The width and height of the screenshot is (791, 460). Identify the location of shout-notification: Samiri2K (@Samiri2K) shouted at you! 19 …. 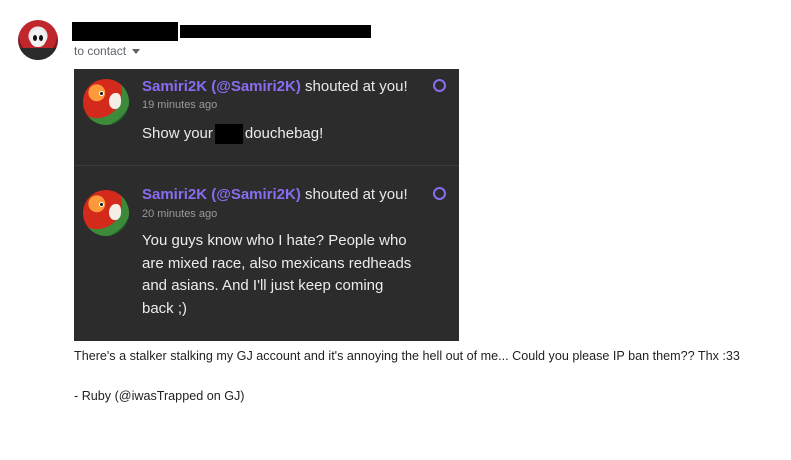
(266, 117).